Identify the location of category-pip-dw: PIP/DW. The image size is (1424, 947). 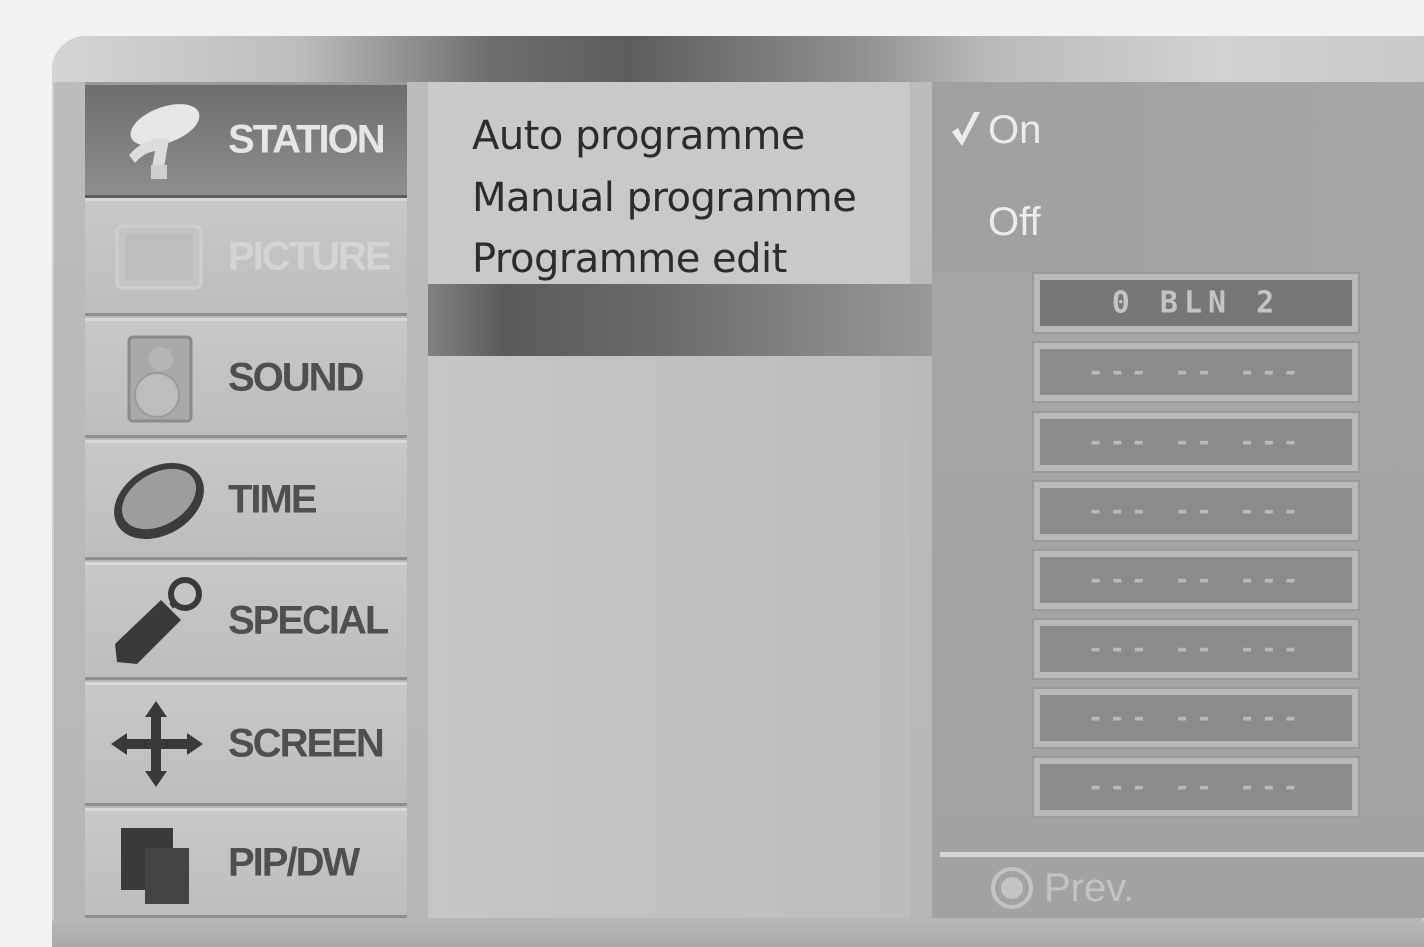
(246, 863).